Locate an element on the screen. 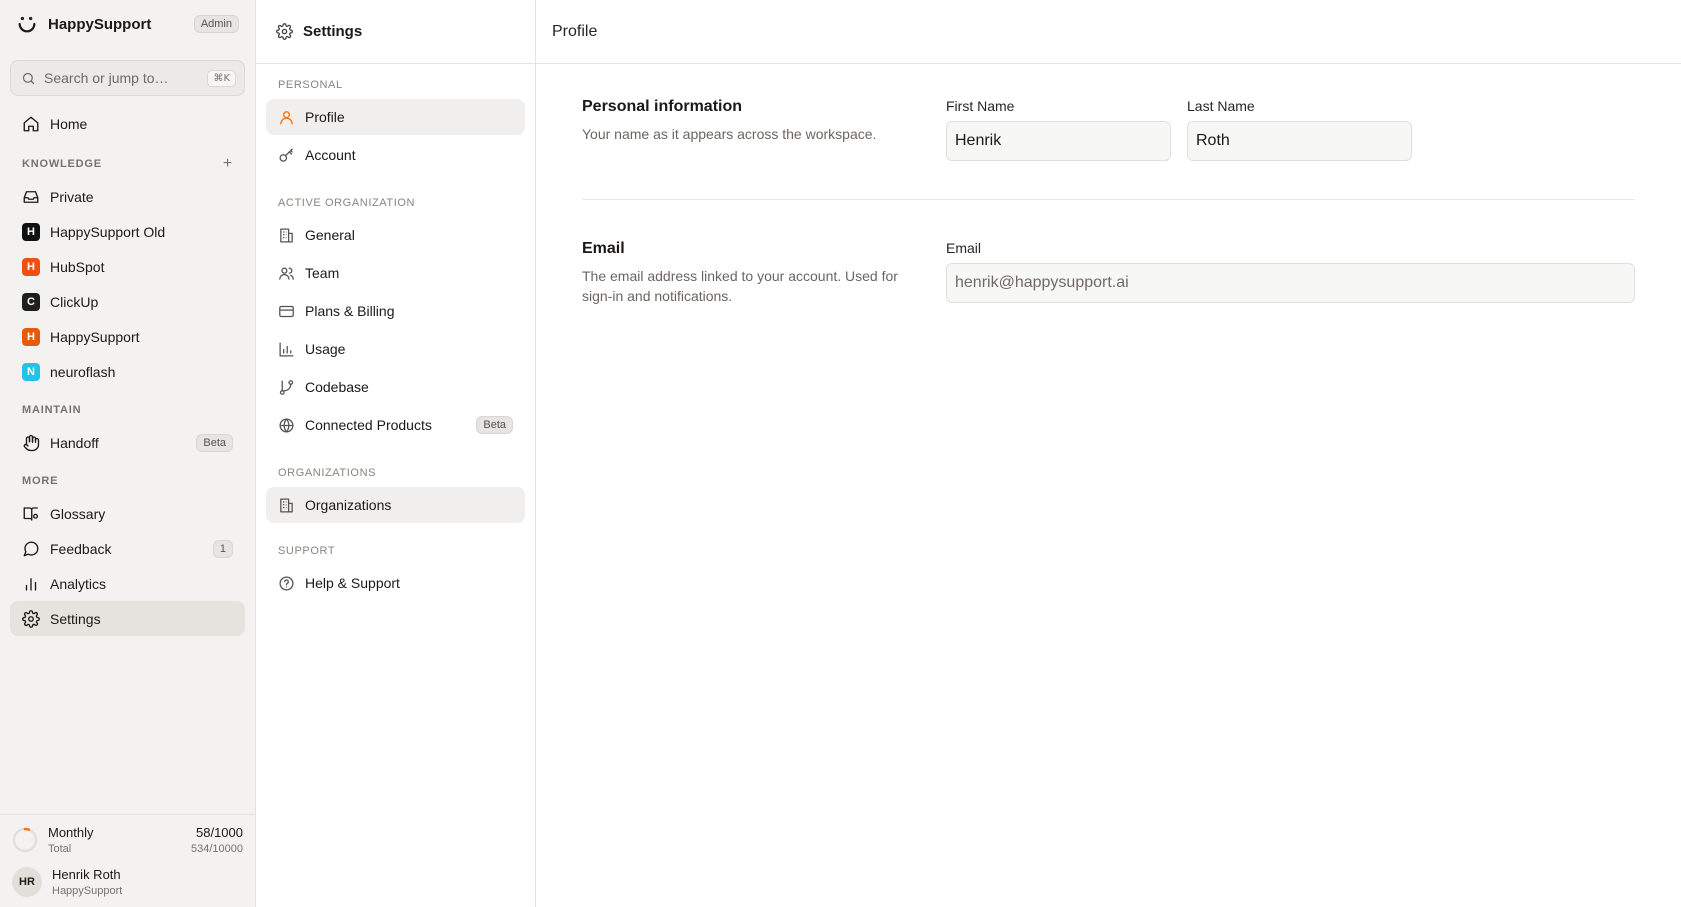 This screenshot has width=1681, height=907. nav-analytics-label: Analytics is located at coordinates (78, 583).